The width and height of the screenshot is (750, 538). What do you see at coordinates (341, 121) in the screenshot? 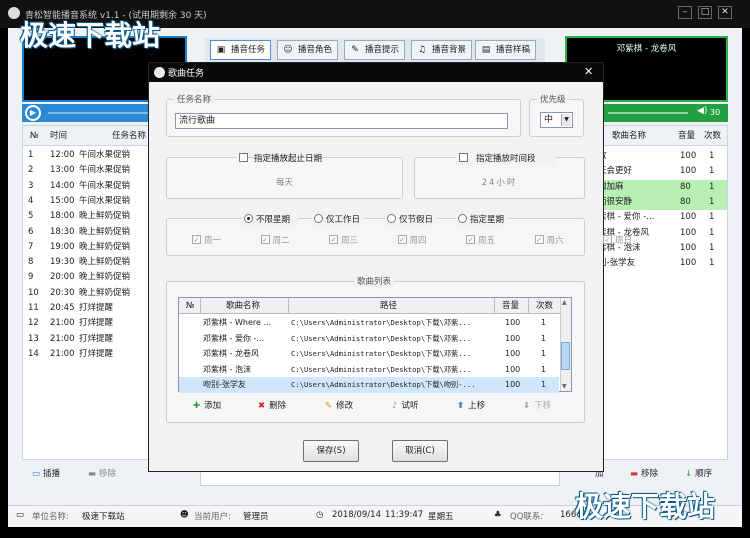
I see `task-name-input: 流行歌曲` at bounding box center [341, 121].